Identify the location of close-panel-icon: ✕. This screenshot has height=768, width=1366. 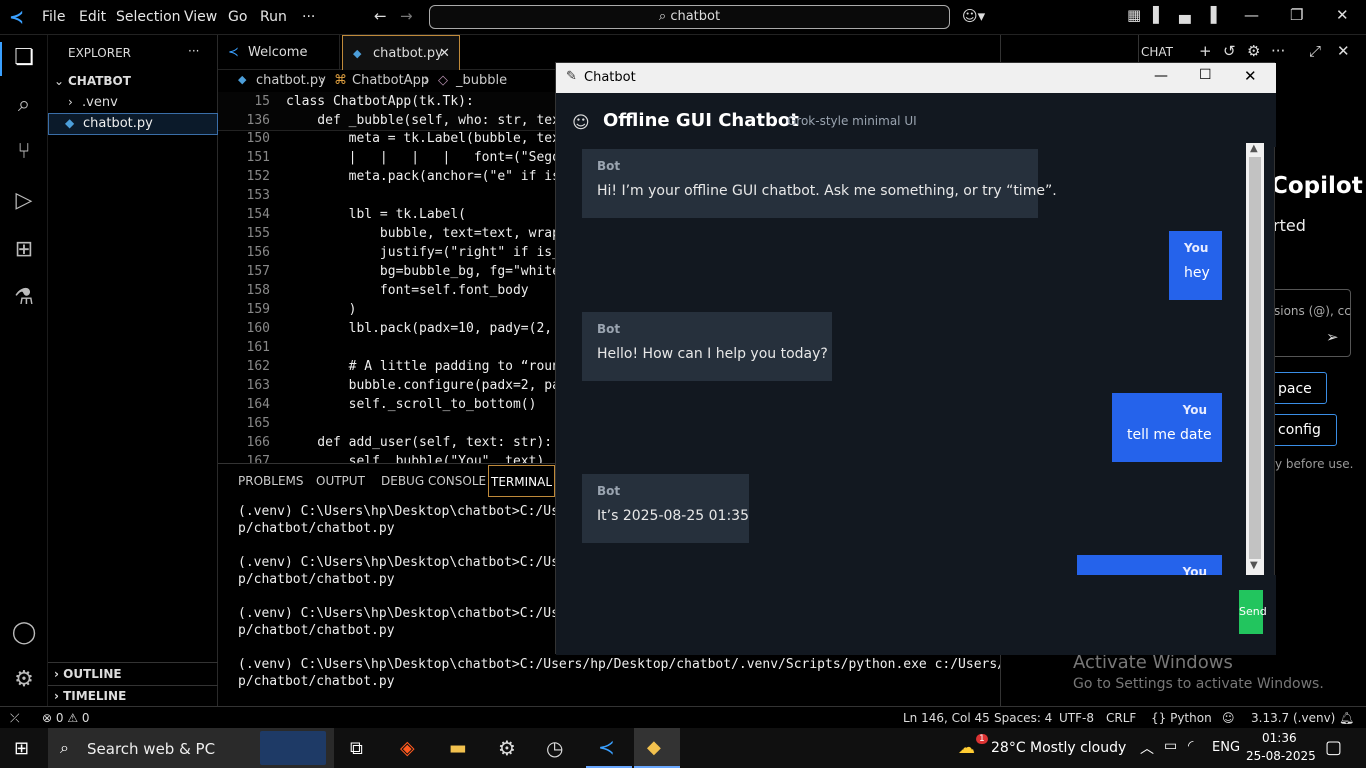
(1343, 51).